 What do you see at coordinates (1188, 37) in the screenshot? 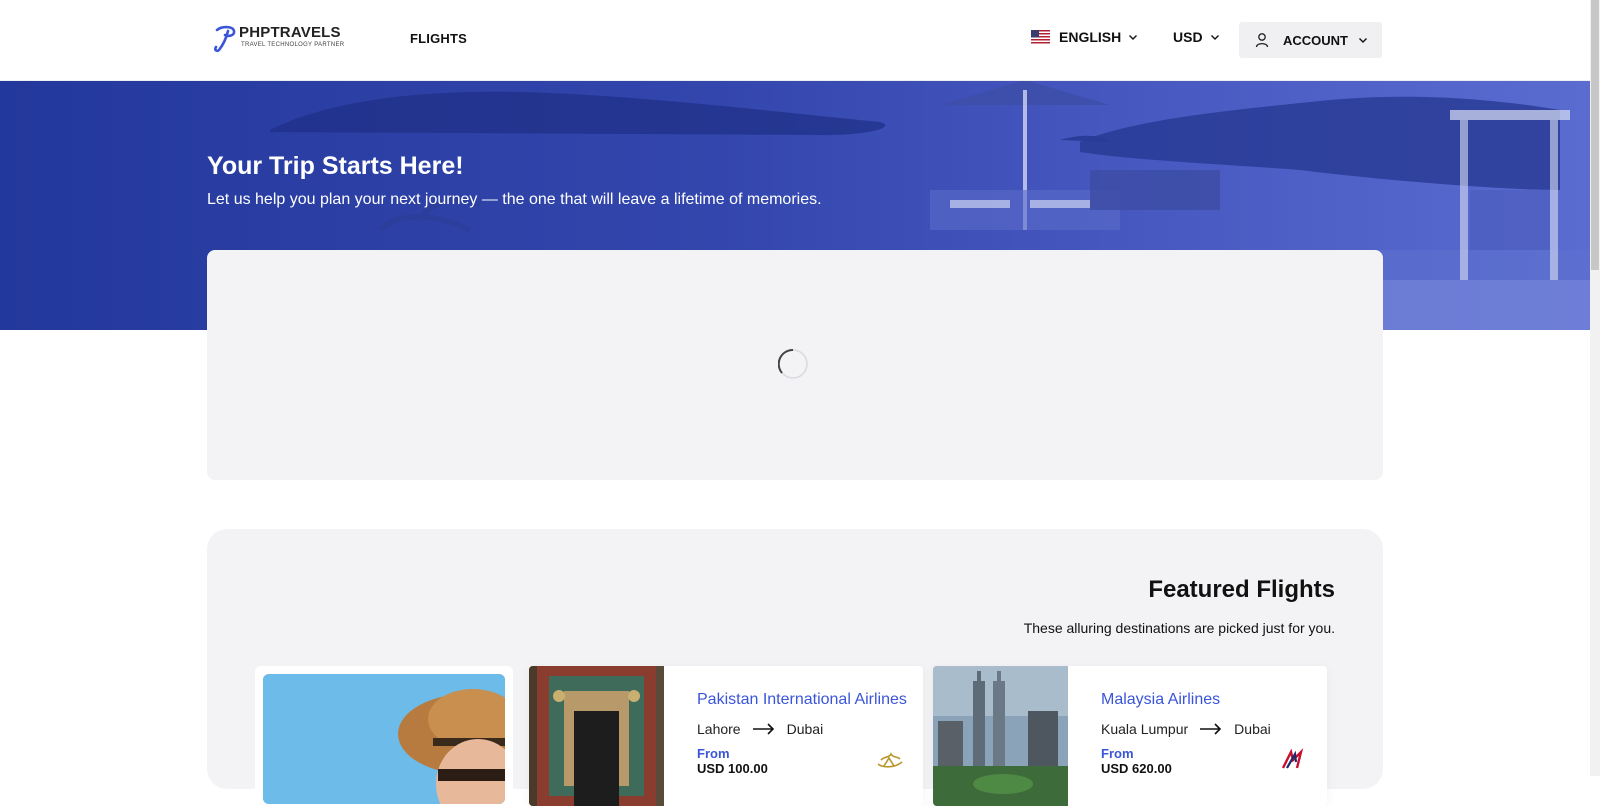
I see `currency-label: USD` at bounding box center [1188, 37].